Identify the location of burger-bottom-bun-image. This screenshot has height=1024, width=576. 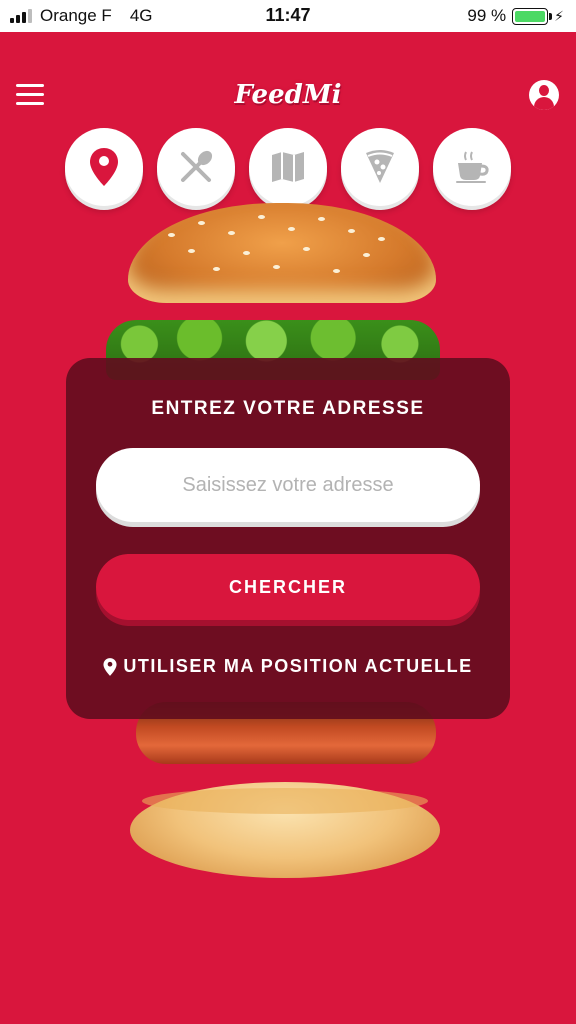
(285, 830).